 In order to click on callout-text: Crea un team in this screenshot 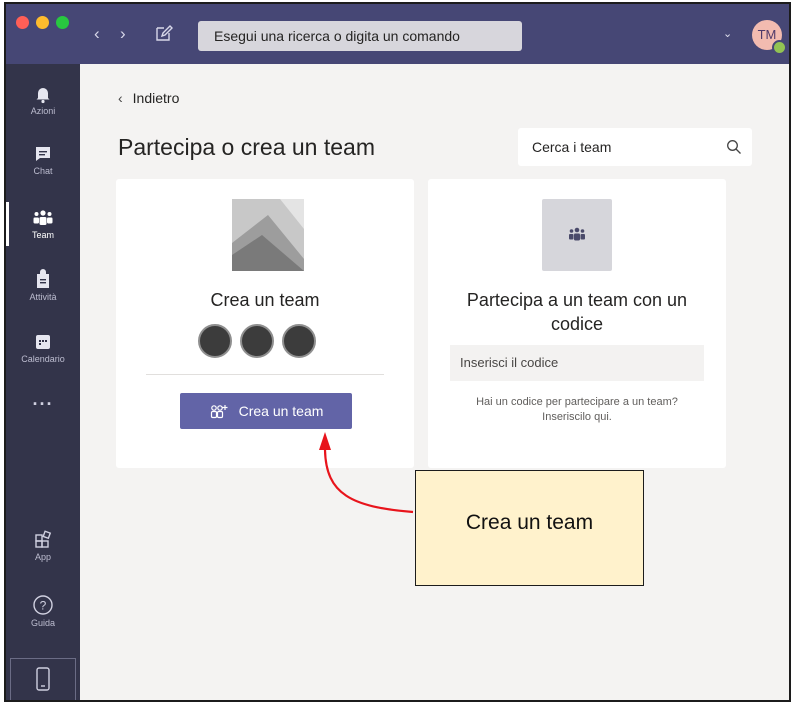, I will do `click(529, 522)`.